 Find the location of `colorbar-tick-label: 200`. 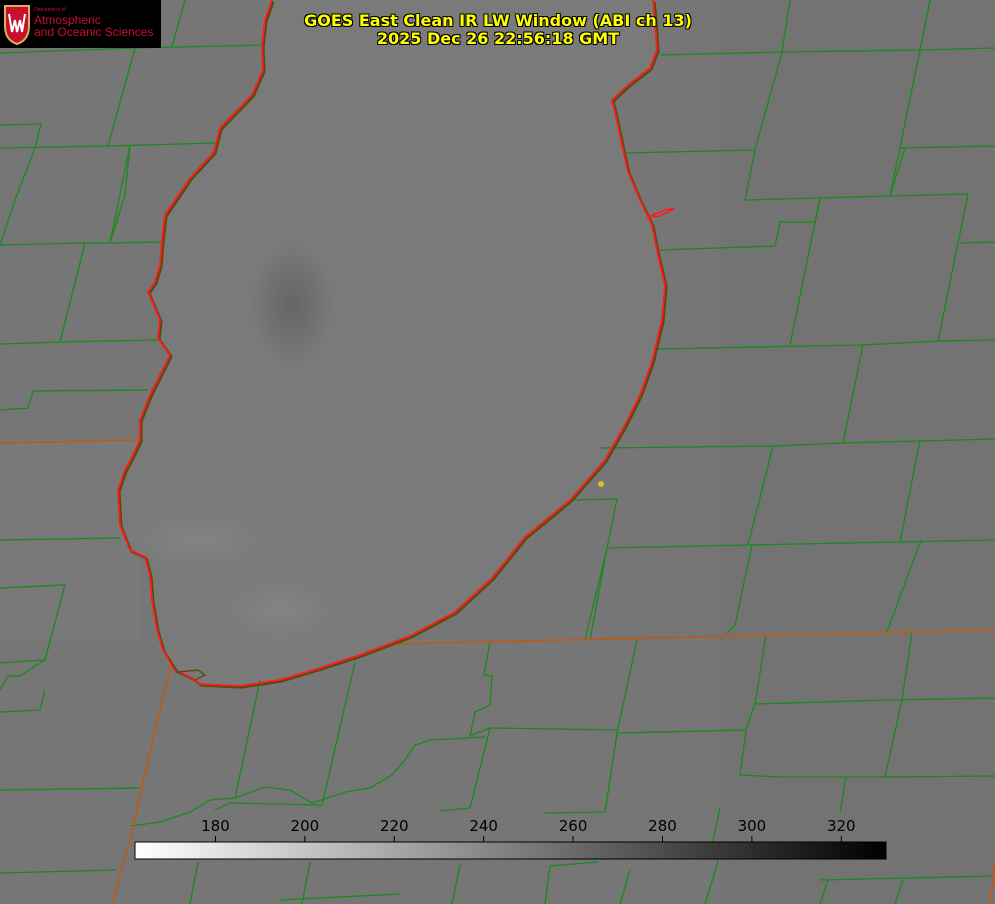

colorbar-tick-label: 200 is located at coordinates (305, 826).